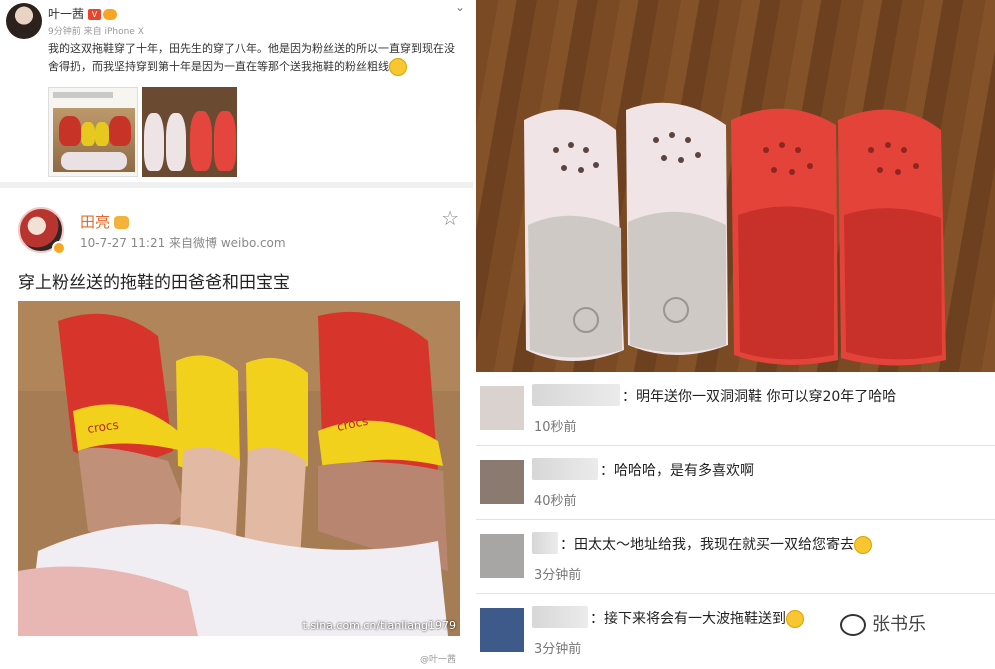  I want to click on shy-emoji-icon, so click(863, 545).